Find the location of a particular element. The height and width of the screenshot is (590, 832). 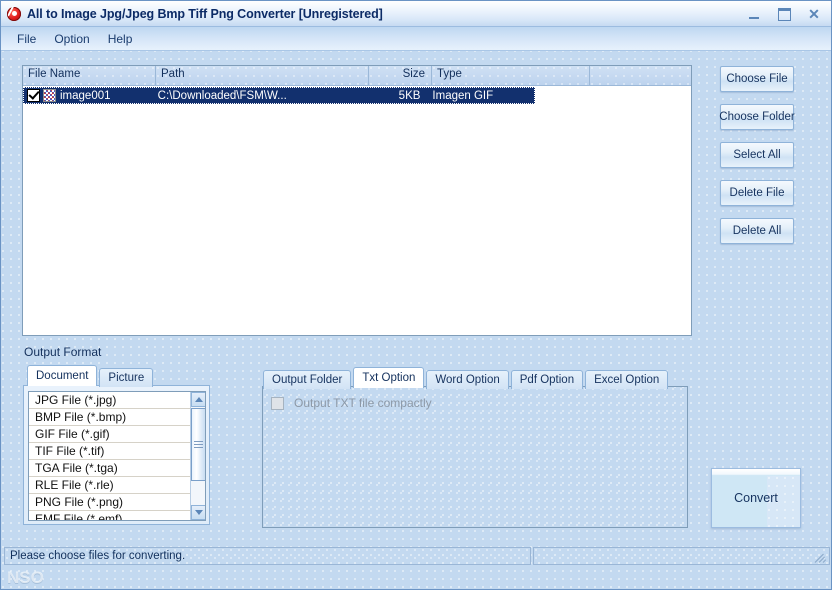

list-item: BMP File (*.bmp) is located at coordinates (110, 417).